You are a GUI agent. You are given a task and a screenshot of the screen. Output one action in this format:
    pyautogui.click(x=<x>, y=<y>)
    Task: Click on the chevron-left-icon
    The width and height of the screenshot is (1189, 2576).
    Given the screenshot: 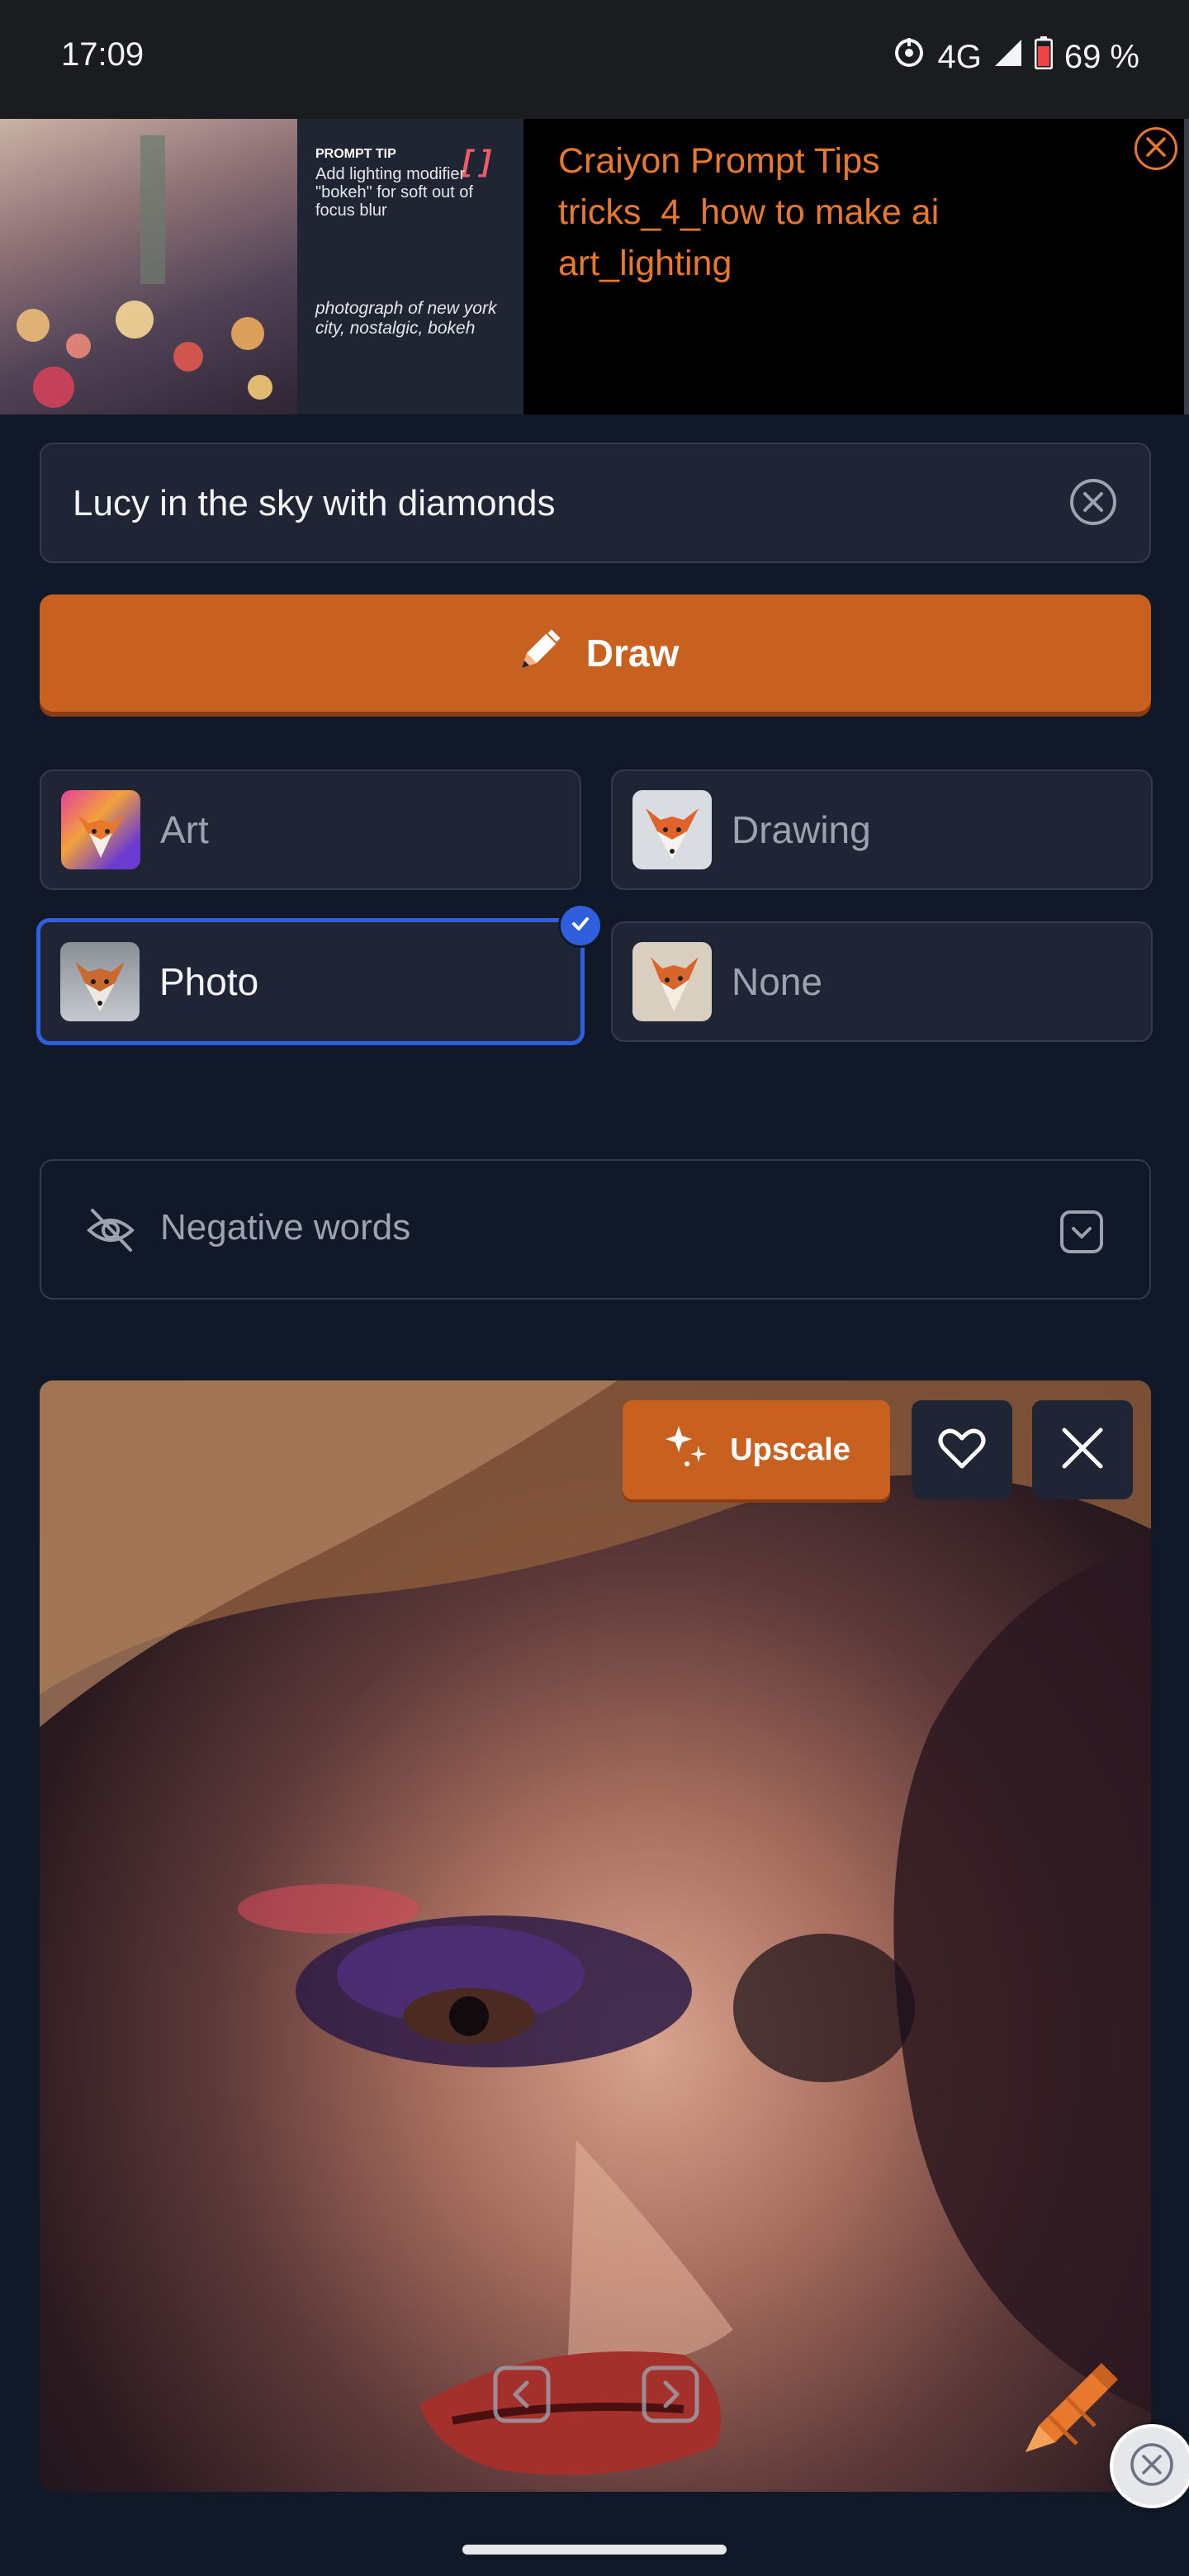 What is the action you would take?
    pyautogui.click(x=522, y=2396)
    